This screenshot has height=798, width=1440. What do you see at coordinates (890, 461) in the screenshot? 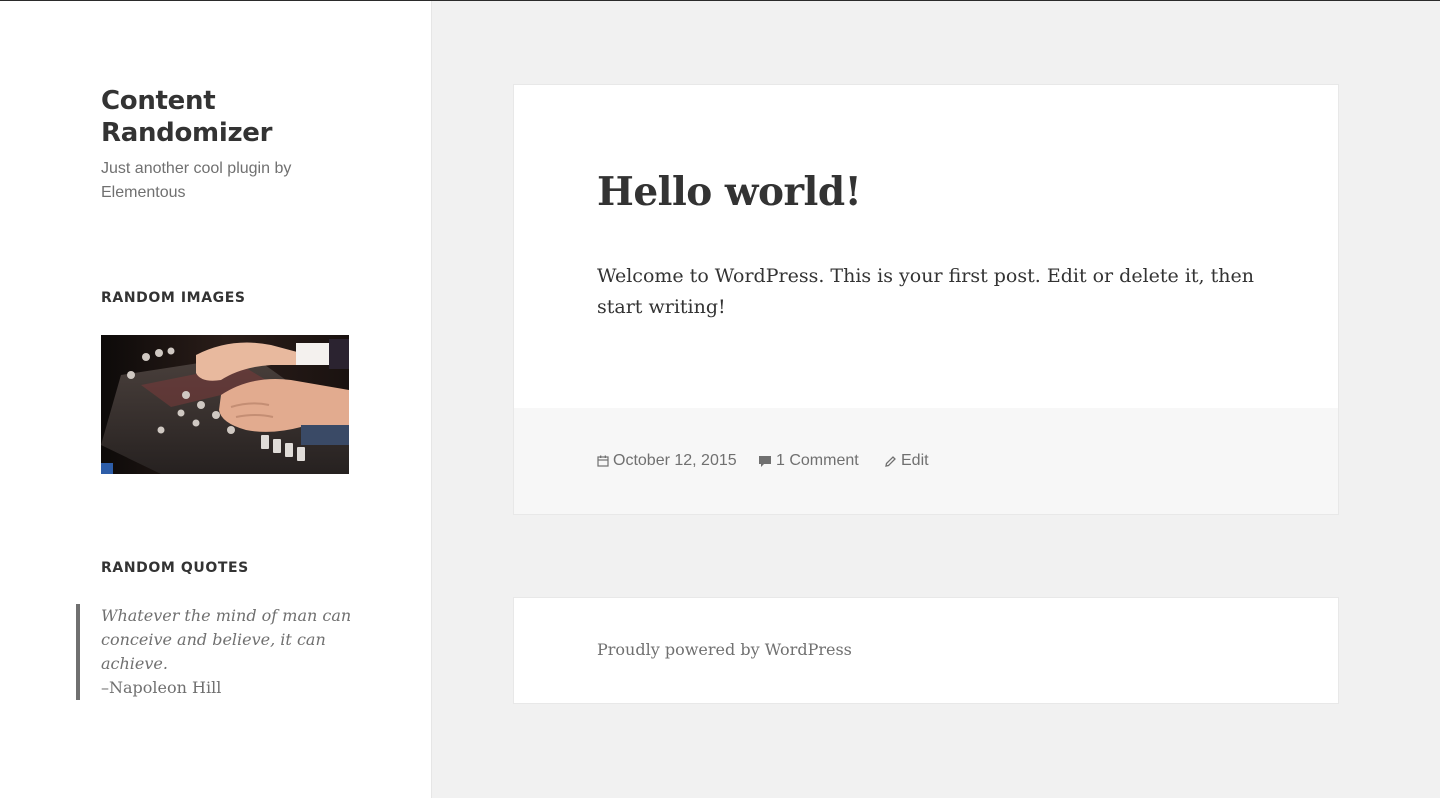
I see `pencil-icon` at bounding box center [890, 461].